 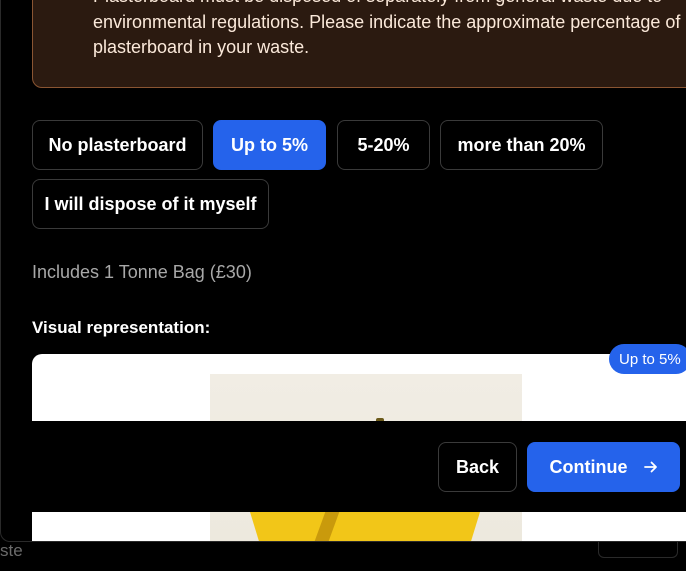 I want to click on arrow-right-icon, so click(x=650, y=467).